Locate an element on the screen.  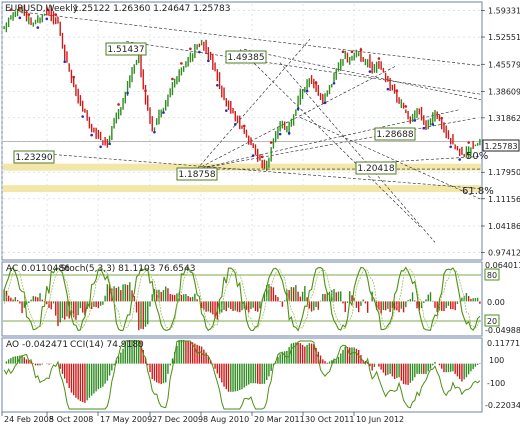
stoch-level-80: 80 is located at coordinates (492, 275).